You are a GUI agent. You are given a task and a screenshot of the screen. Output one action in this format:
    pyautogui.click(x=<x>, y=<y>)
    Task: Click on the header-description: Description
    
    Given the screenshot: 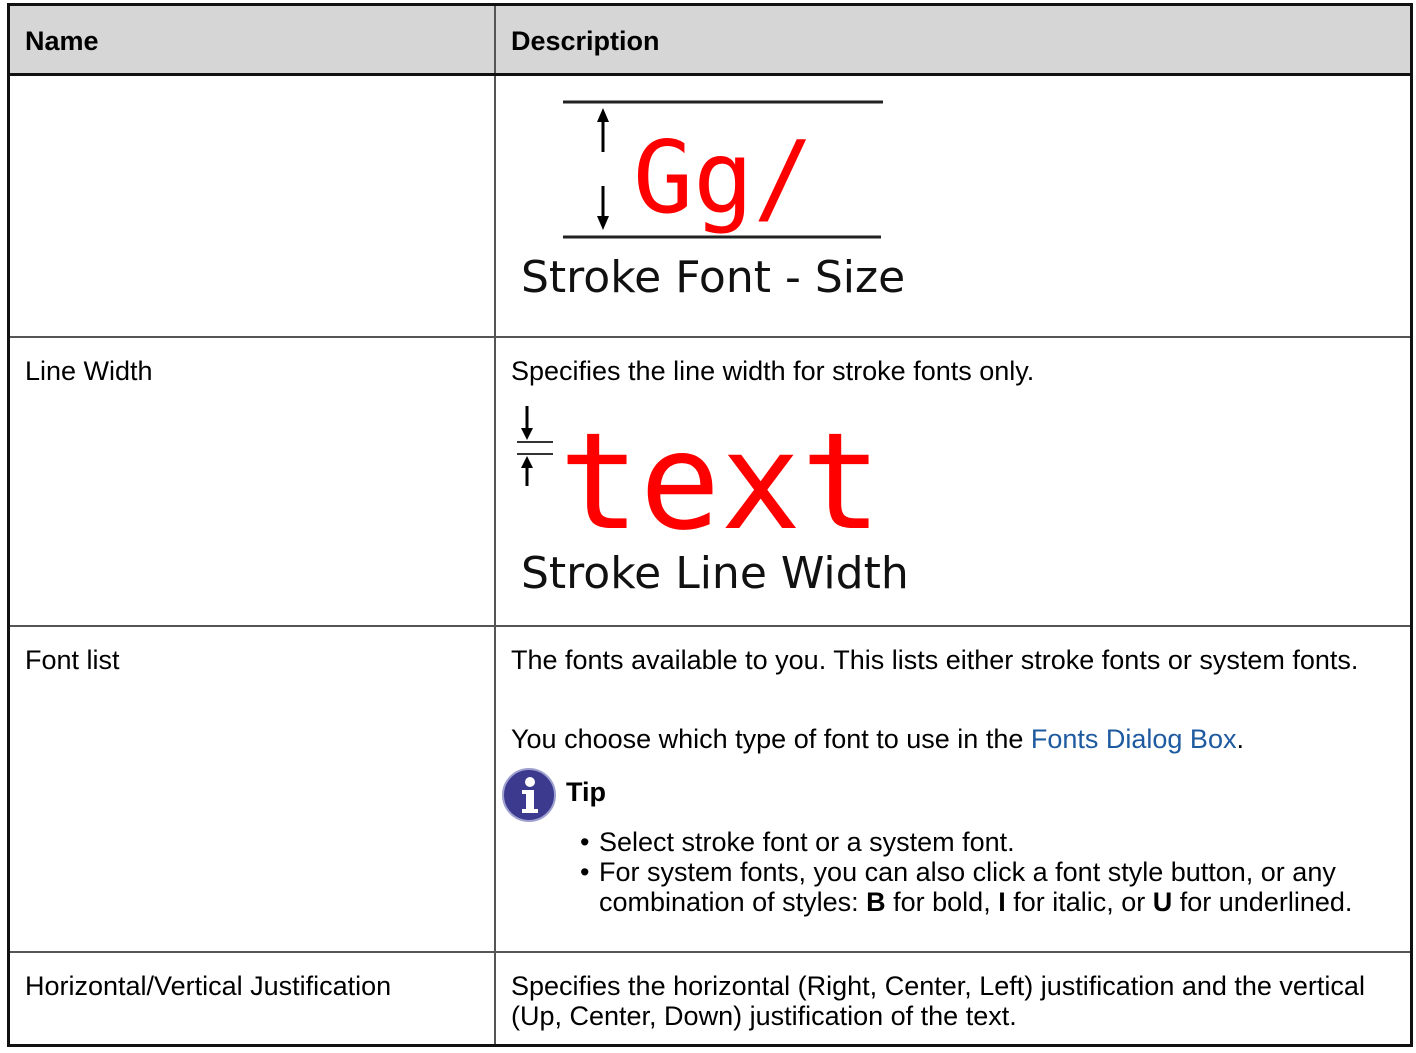 What is the action you would take?
    pyautogui.click(x=585, y=41)
    